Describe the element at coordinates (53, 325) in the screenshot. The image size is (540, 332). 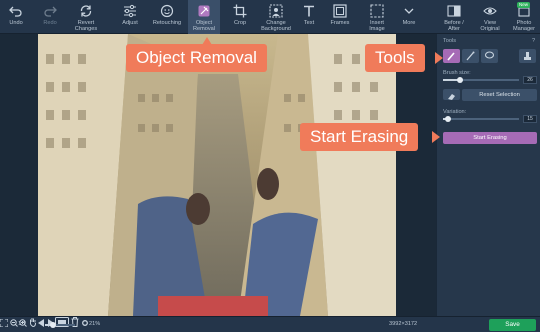
I see `zoom-knob` at that location.